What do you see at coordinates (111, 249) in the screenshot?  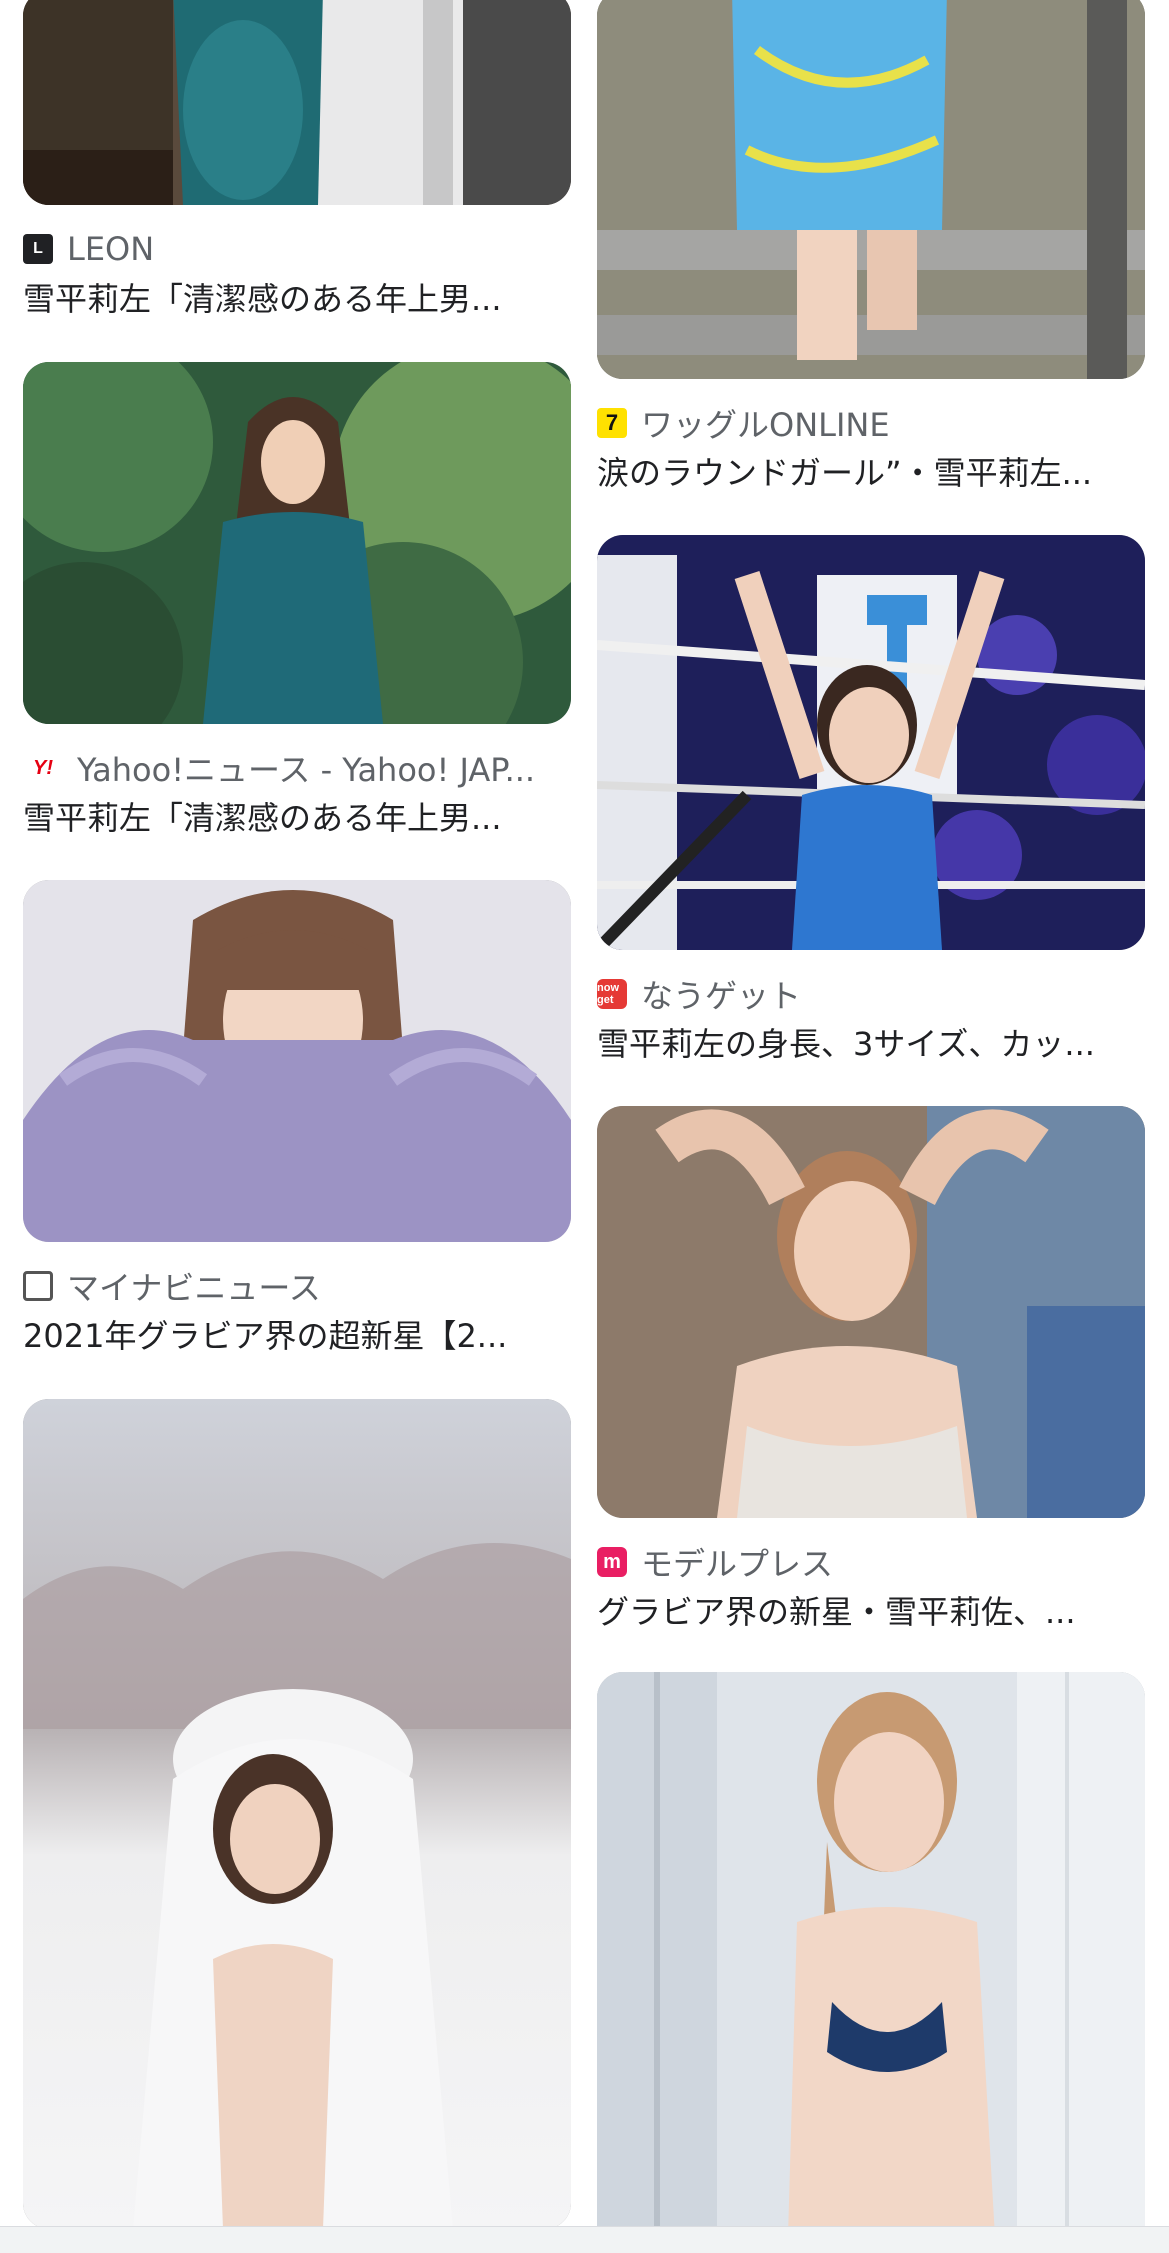 I see `source-name: LEON` at bounding box center [111, 249].